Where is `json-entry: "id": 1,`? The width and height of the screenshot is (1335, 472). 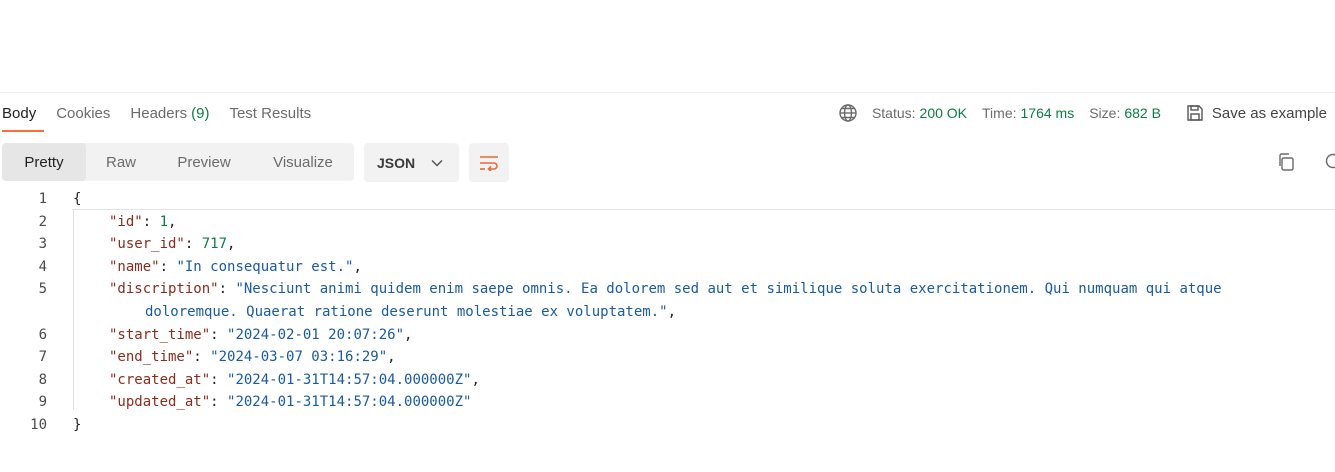
json-entry: "id": 1, is located at coordinates (143, 221).